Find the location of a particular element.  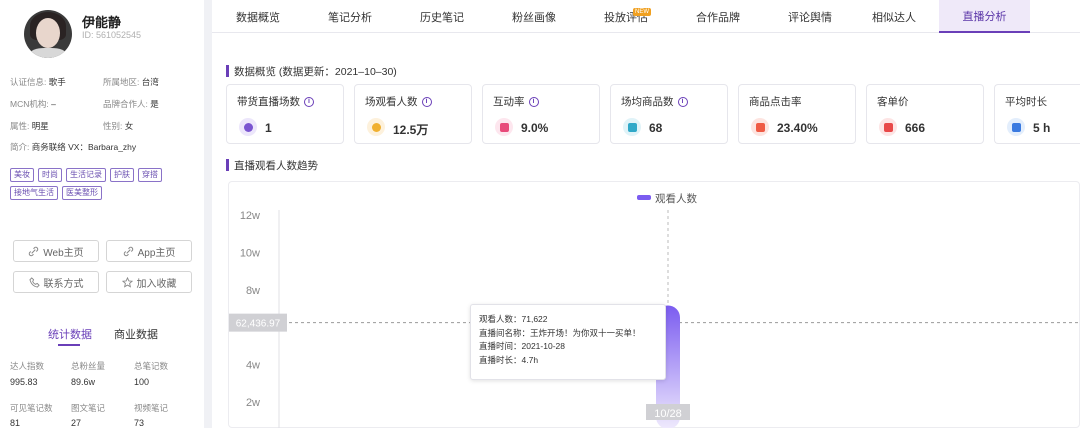

stat-label: 达人指数 is located at coordinates (27, 366).